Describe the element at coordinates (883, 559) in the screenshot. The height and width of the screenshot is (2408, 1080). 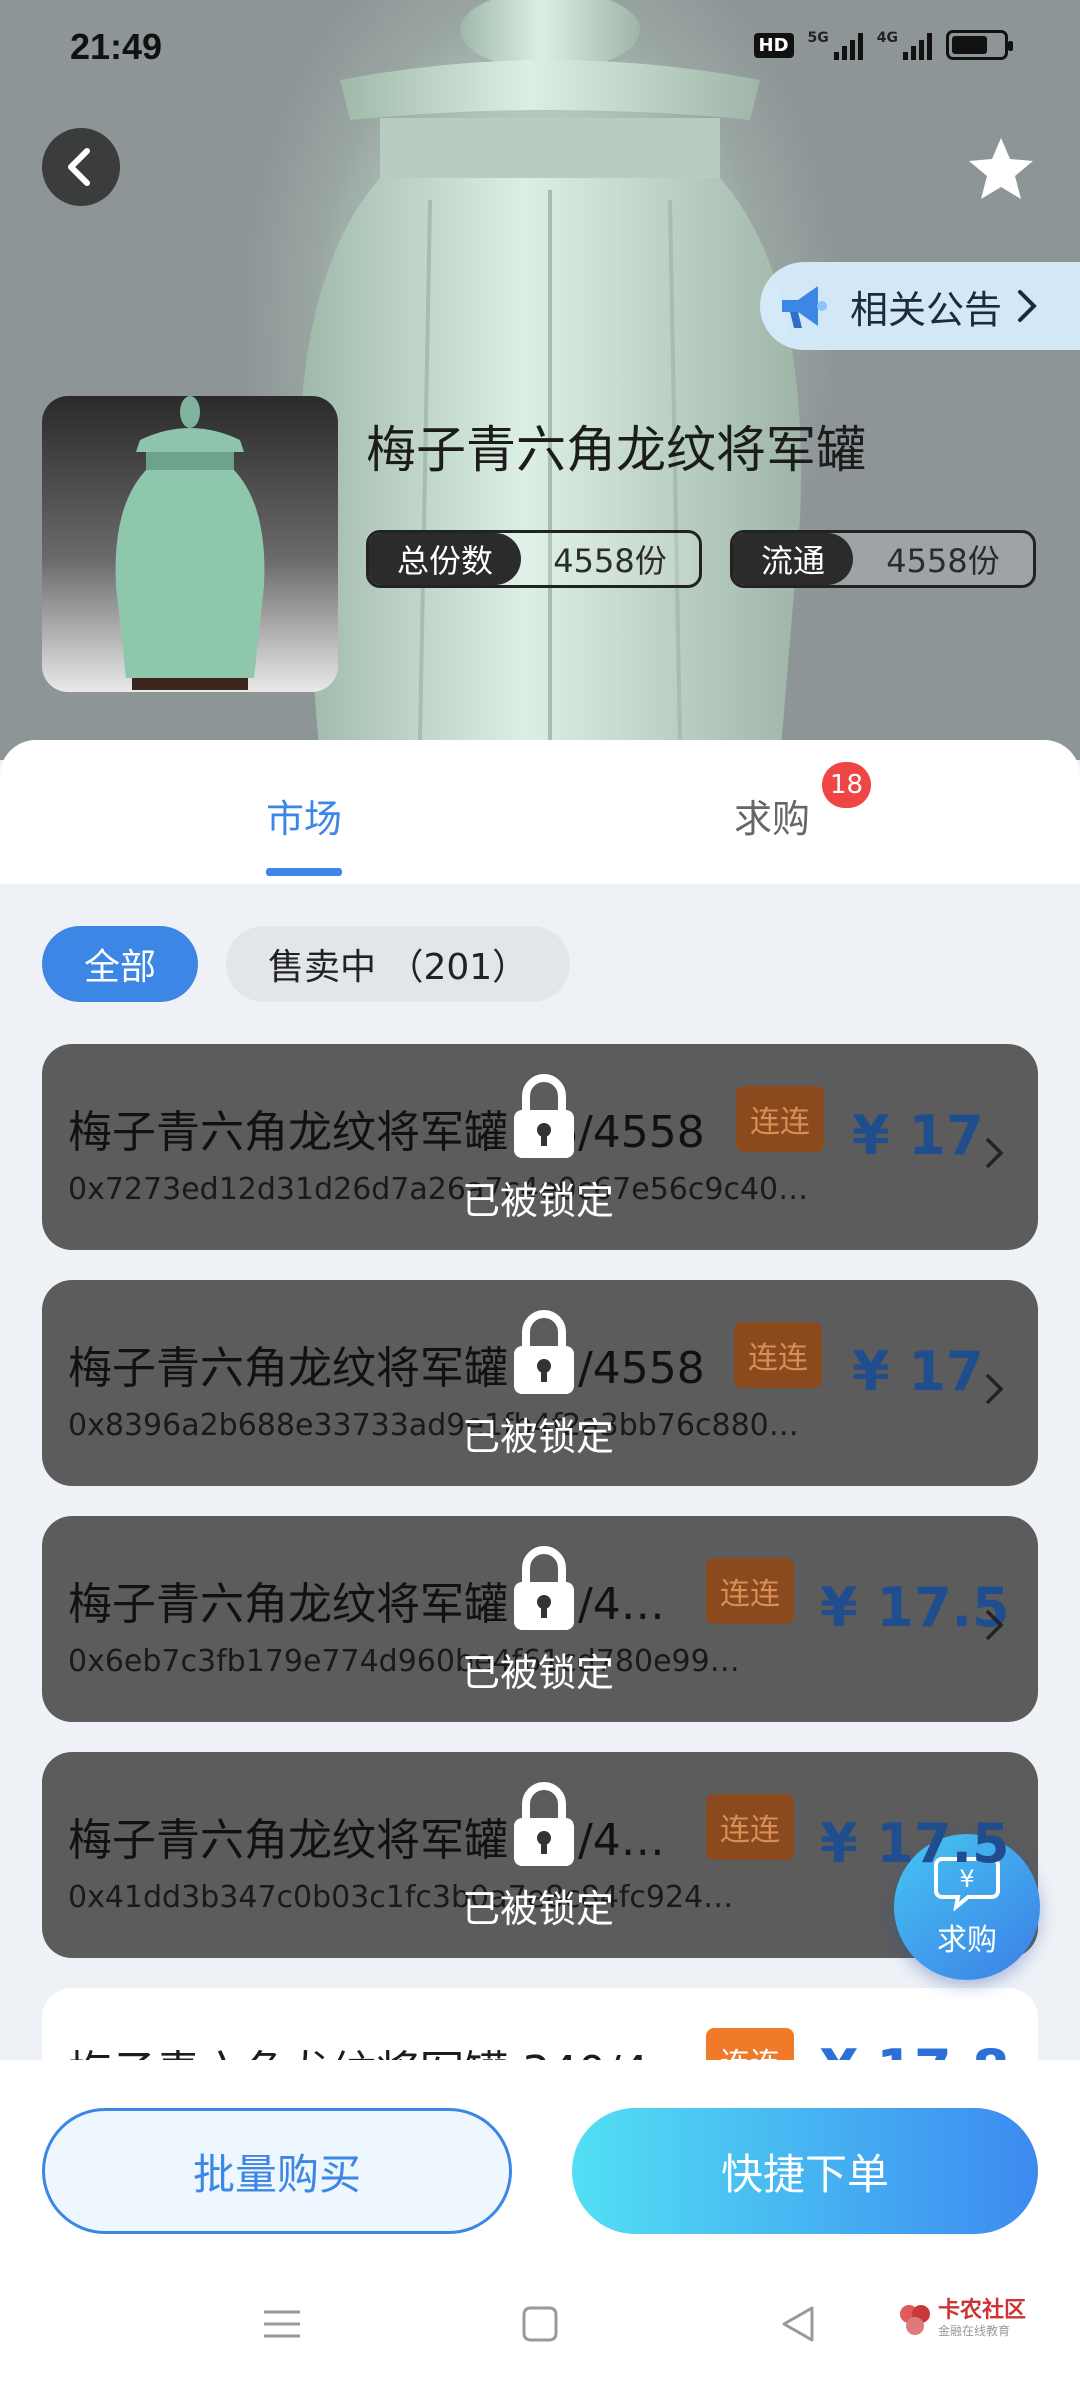
I see `stat-circulation: 流通 4558份` at that location.